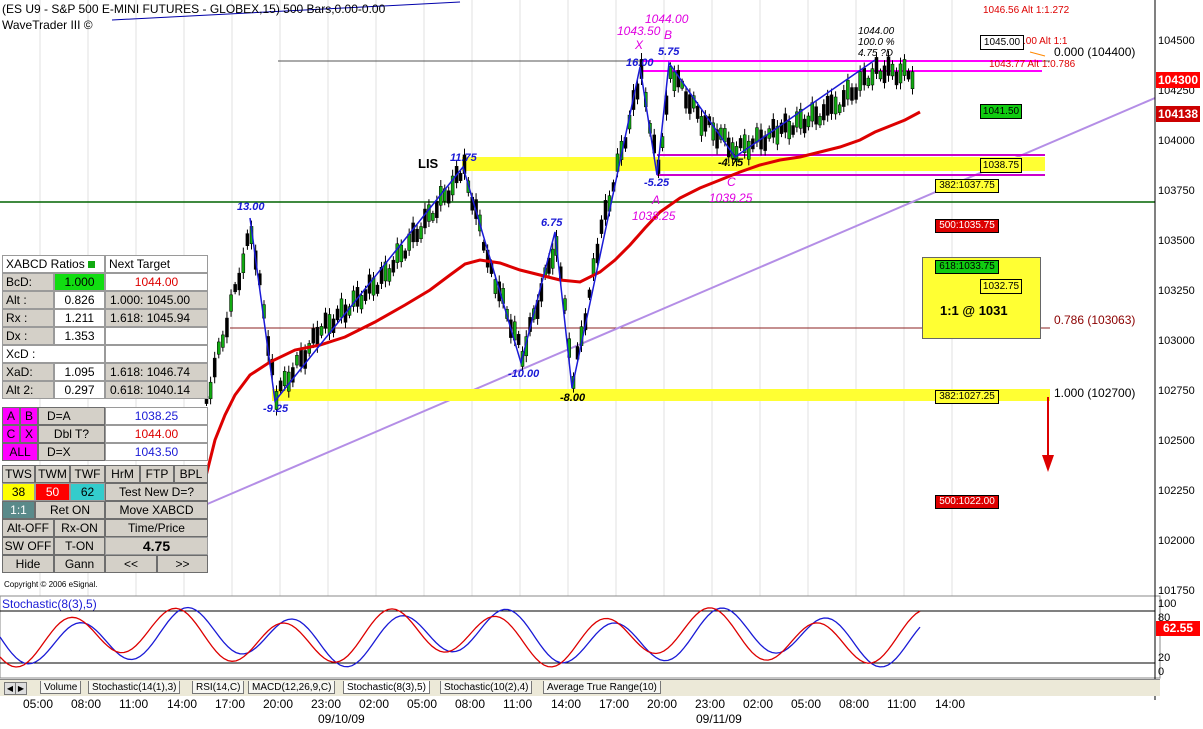  I want to click on tws-value: 38, so click(18, 492).